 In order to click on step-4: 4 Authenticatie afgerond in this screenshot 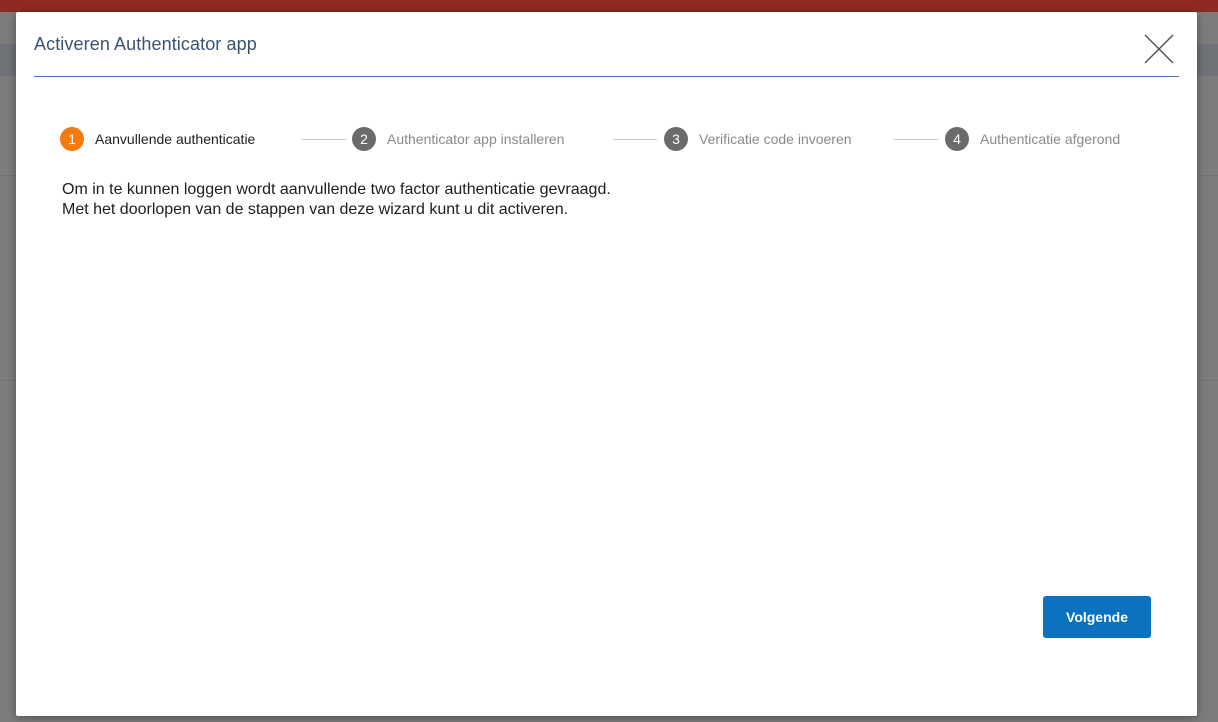, I will do `click(1032, 139)`.